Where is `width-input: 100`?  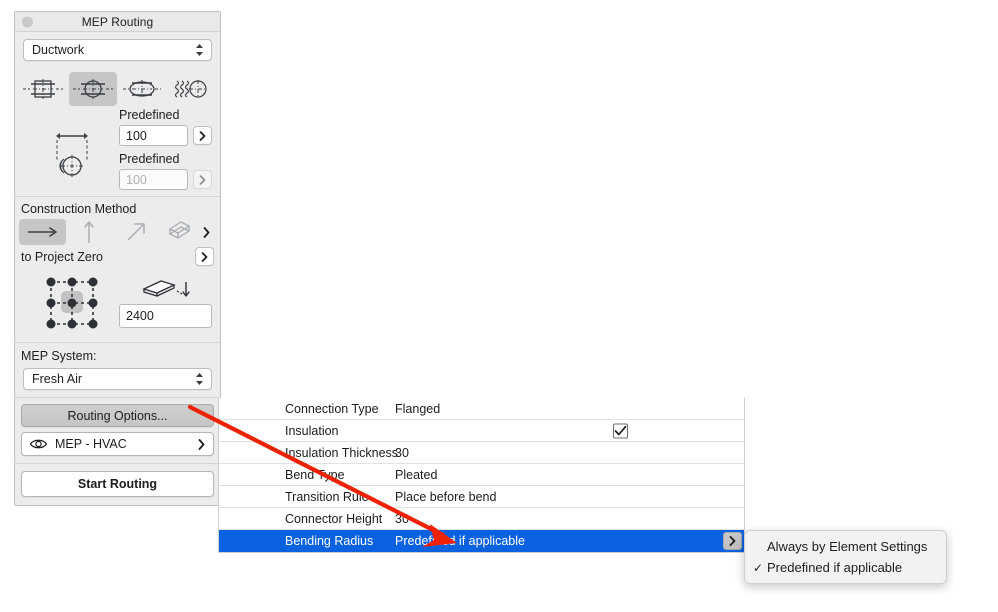
width-input: 100 is located at coordinates (153, 135).